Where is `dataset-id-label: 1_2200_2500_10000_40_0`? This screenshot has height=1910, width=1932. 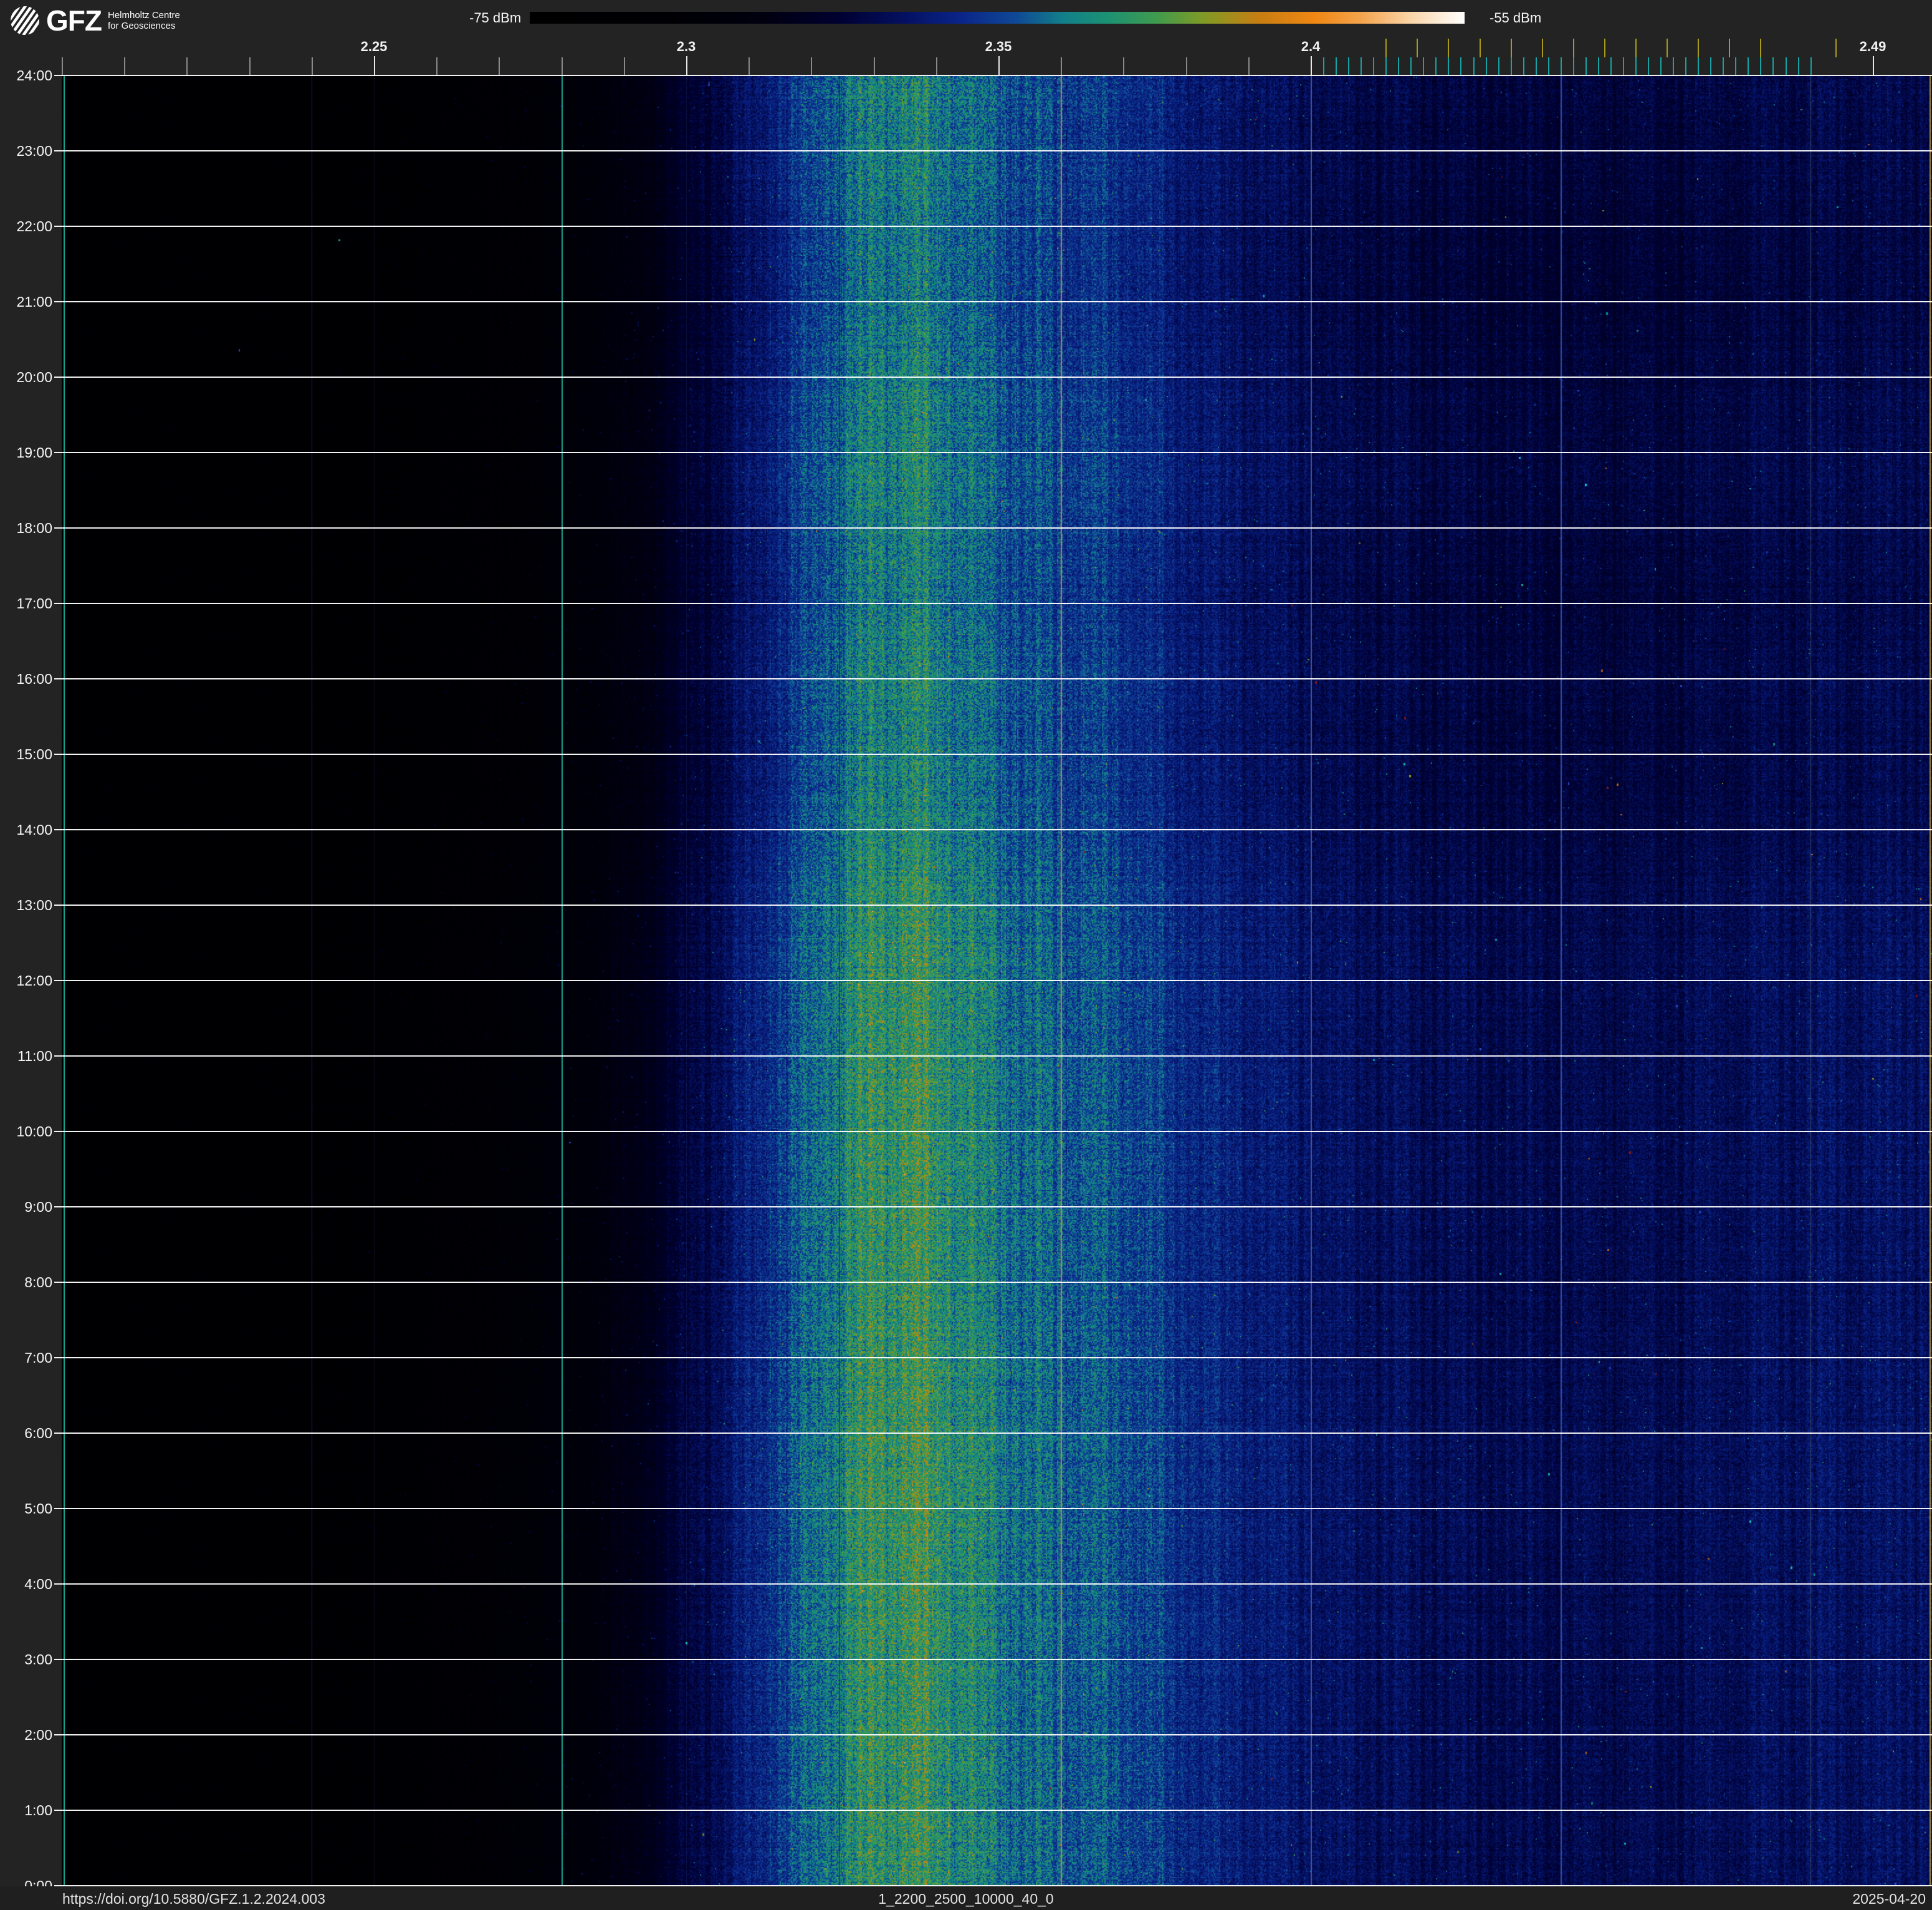 dataset-id-label: 1_2200_2500_10000_40_0 is located at coordinates (966, 1899).